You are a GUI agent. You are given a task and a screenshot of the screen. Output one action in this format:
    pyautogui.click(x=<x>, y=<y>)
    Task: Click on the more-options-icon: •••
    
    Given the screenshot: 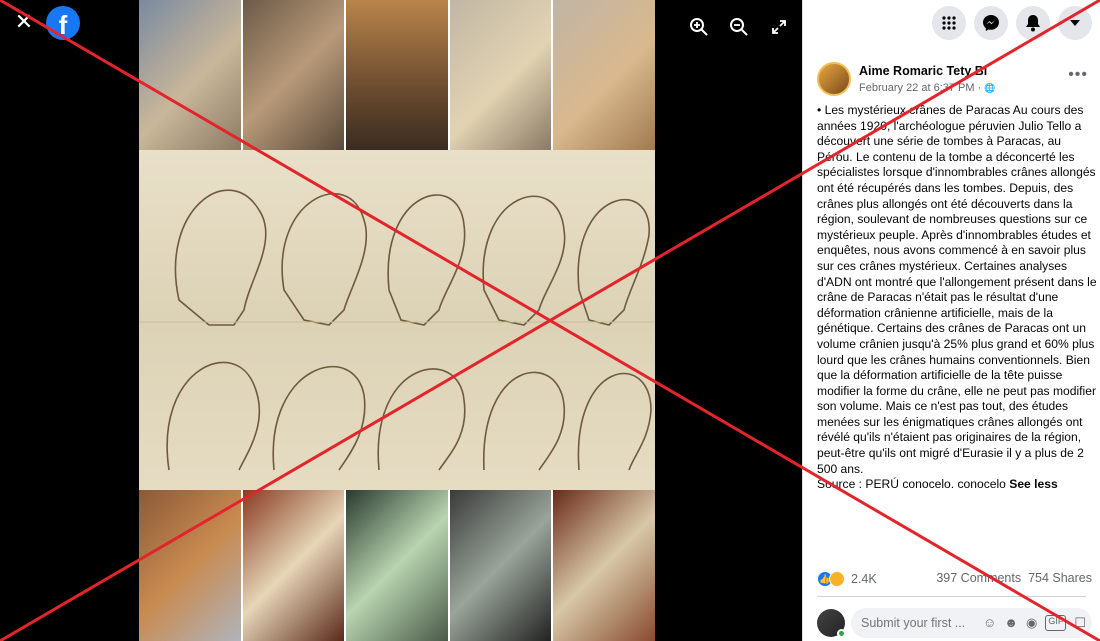 What is the action you would take?
    pyautogui.click(x=1078, y=75)
    